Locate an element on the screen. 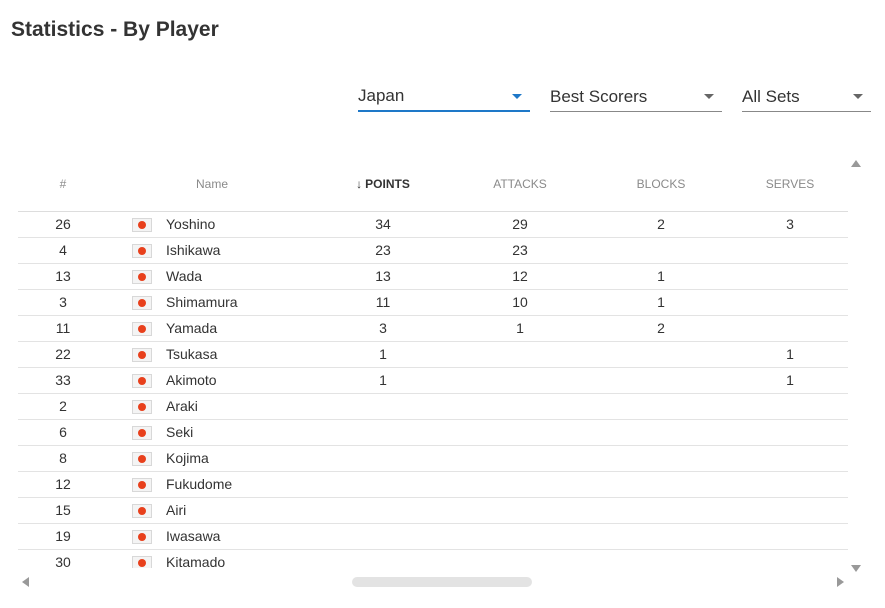 This screenshot has width=885, height=608. table-row: 19 Iwasawa is located at coordinates (433, 536).